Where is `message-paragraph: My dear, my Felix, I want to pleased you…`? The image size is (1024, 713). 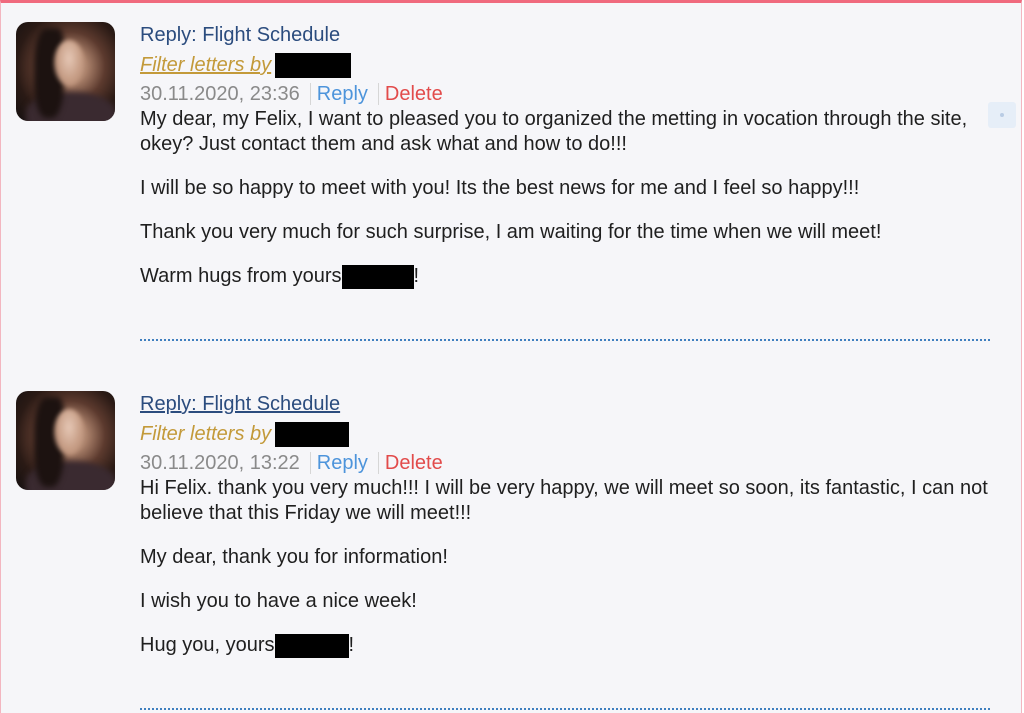 message-paragraph: My dear, my Felix, I want to pleased you… is located at coordinates (554, 131).